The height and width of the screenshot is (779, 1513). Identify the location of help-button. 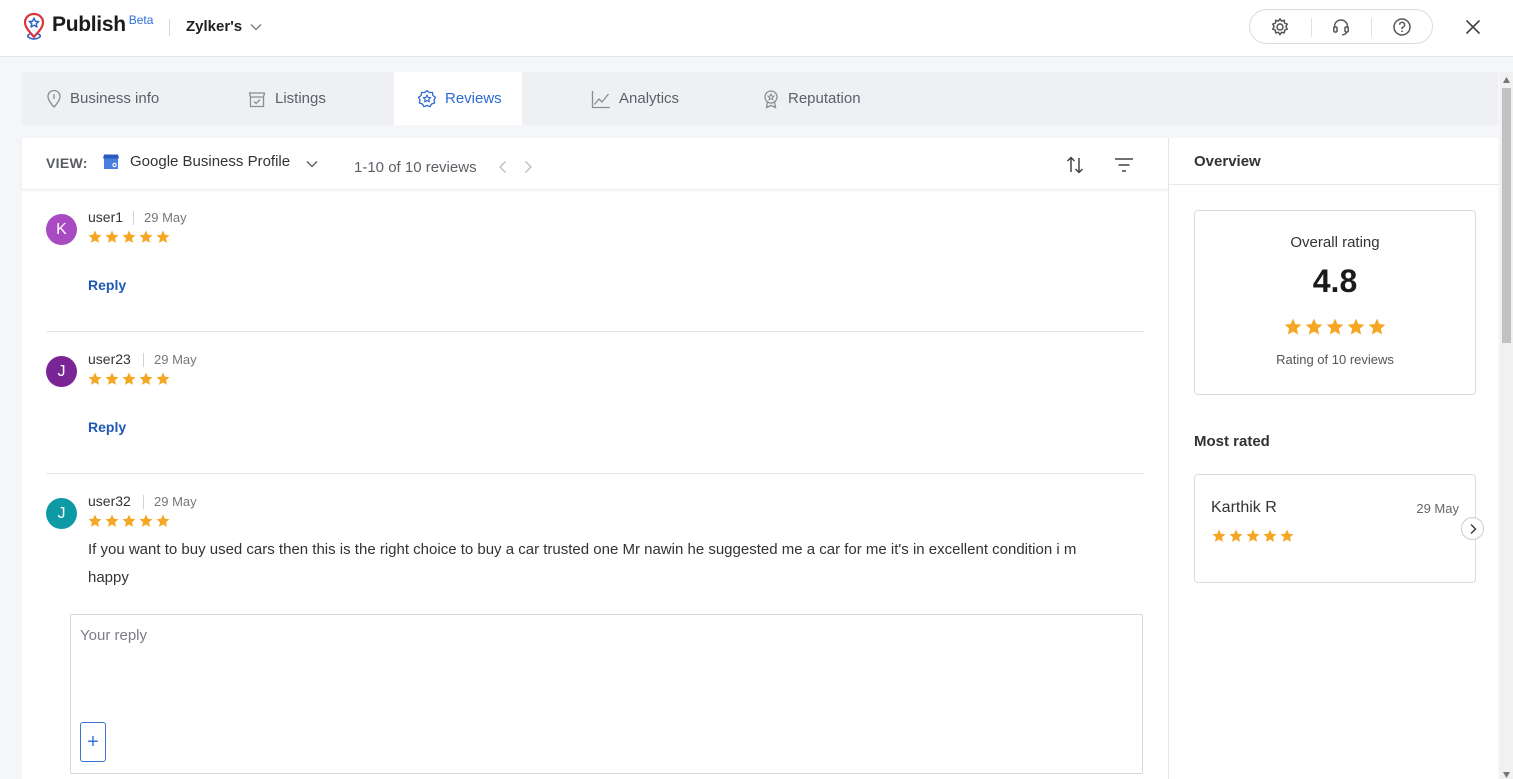
(1401, 26).